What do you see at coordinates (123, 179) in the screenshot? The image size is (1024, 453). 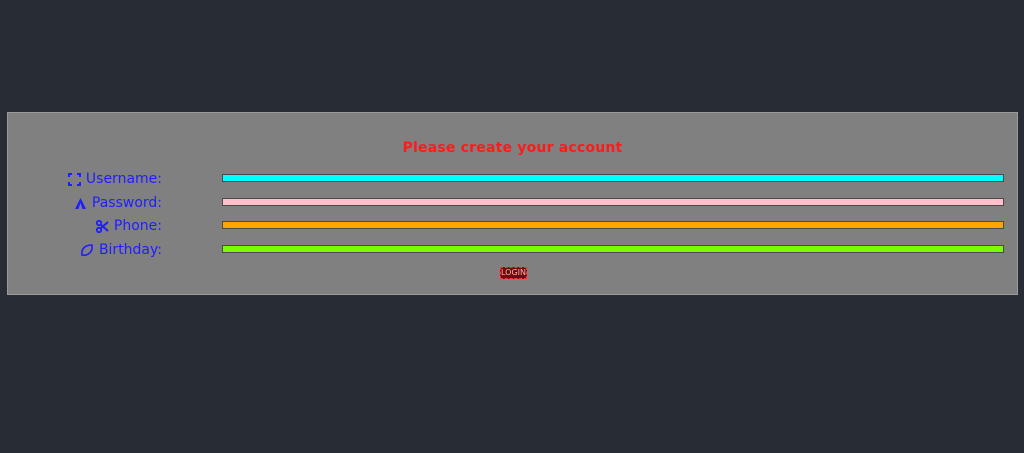 I see `username-label-text: Username:` at bounding box center [123, 179].